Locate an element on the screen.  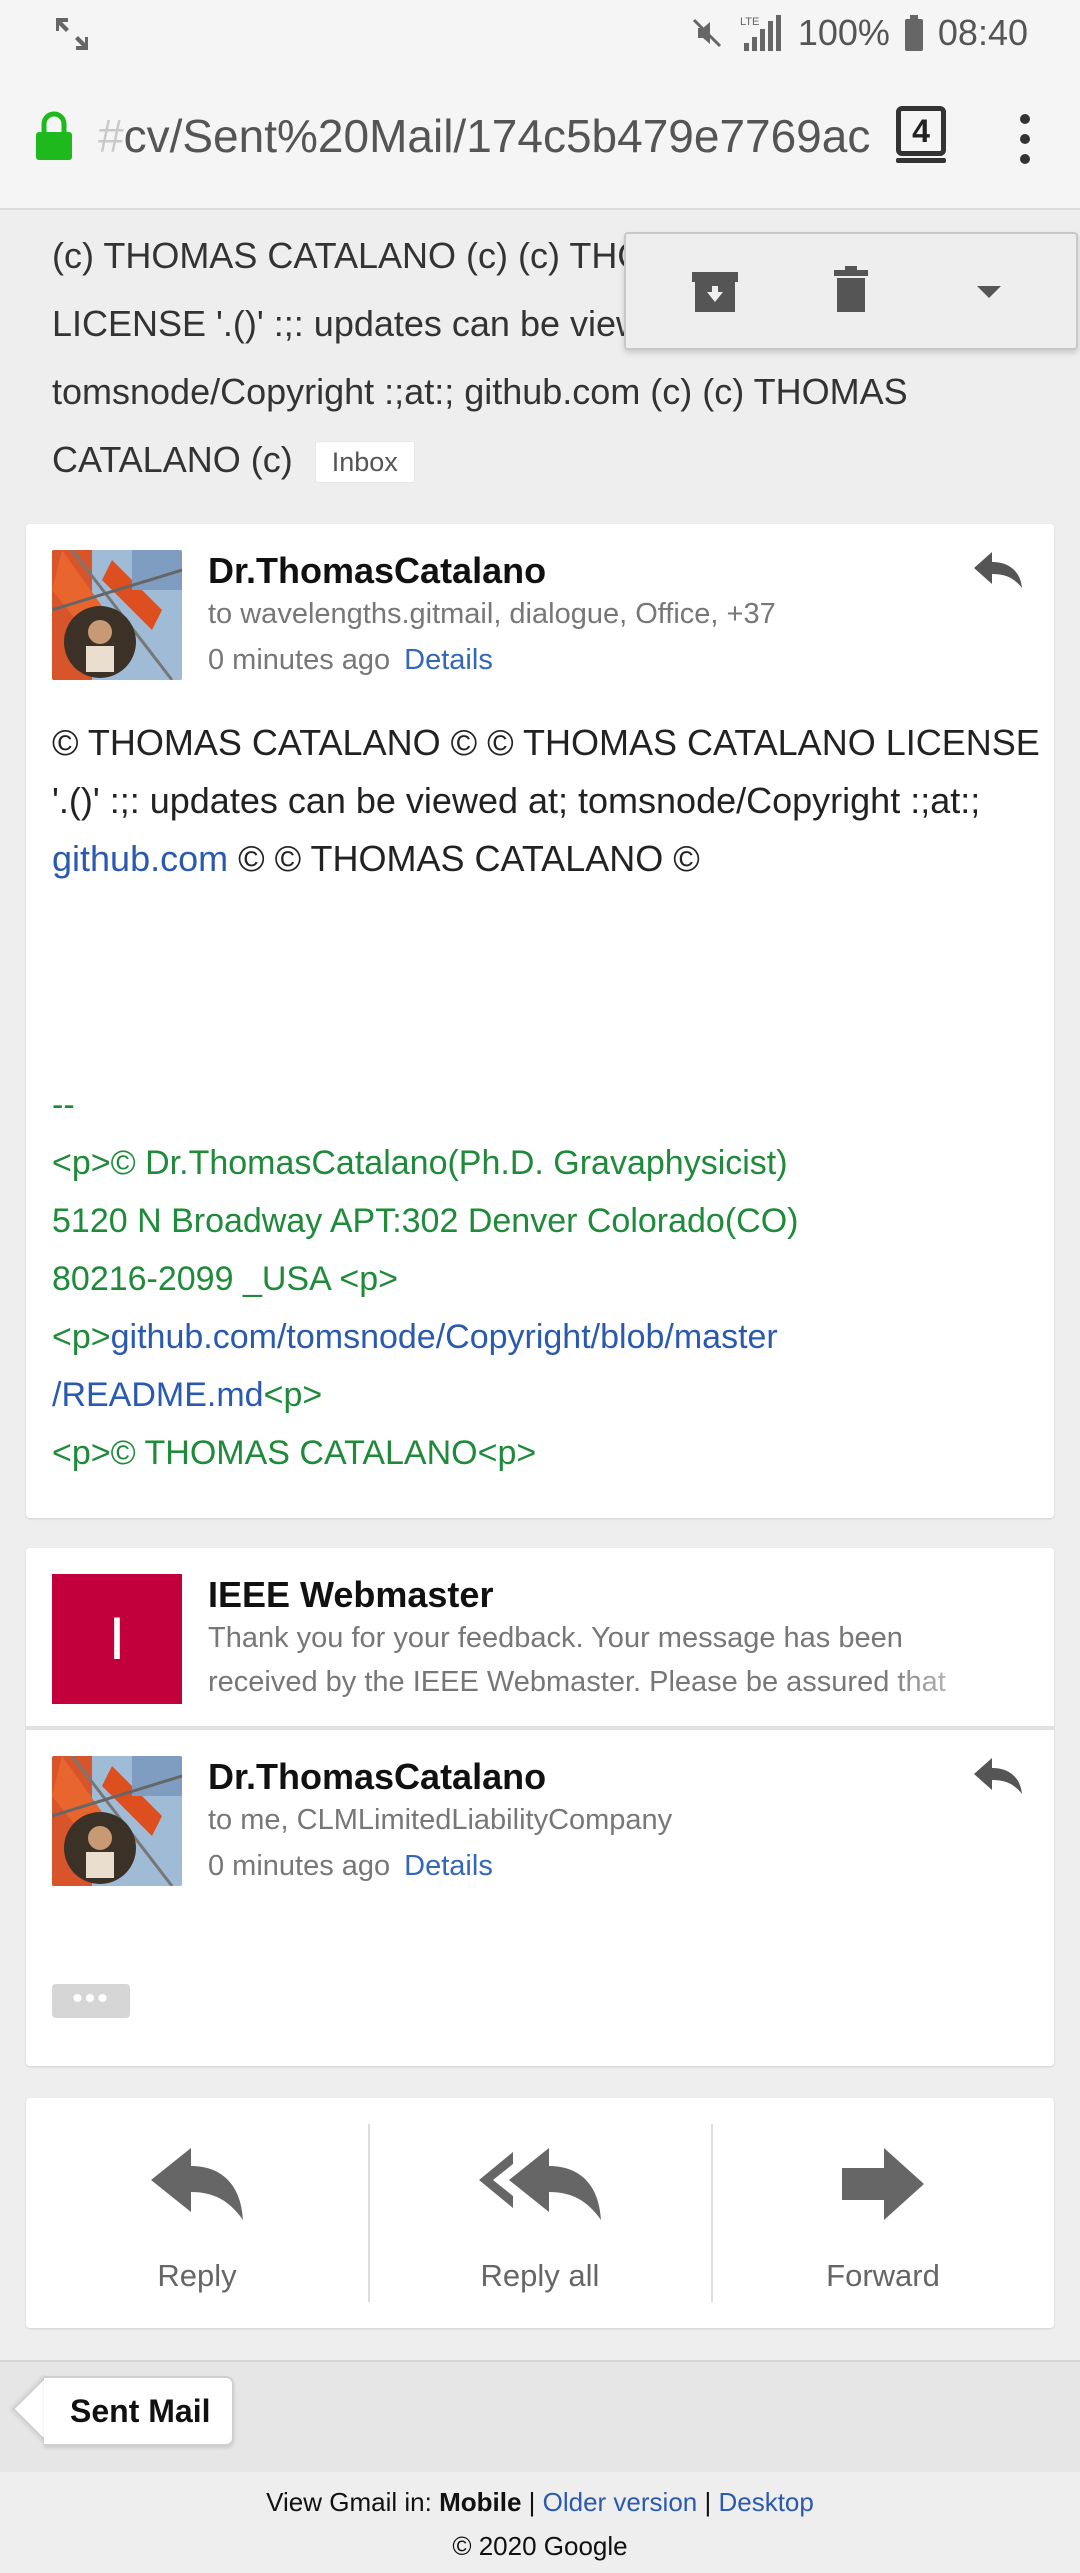
subject-line-text: CATALANO (c) is located at coordinates (172, 459).